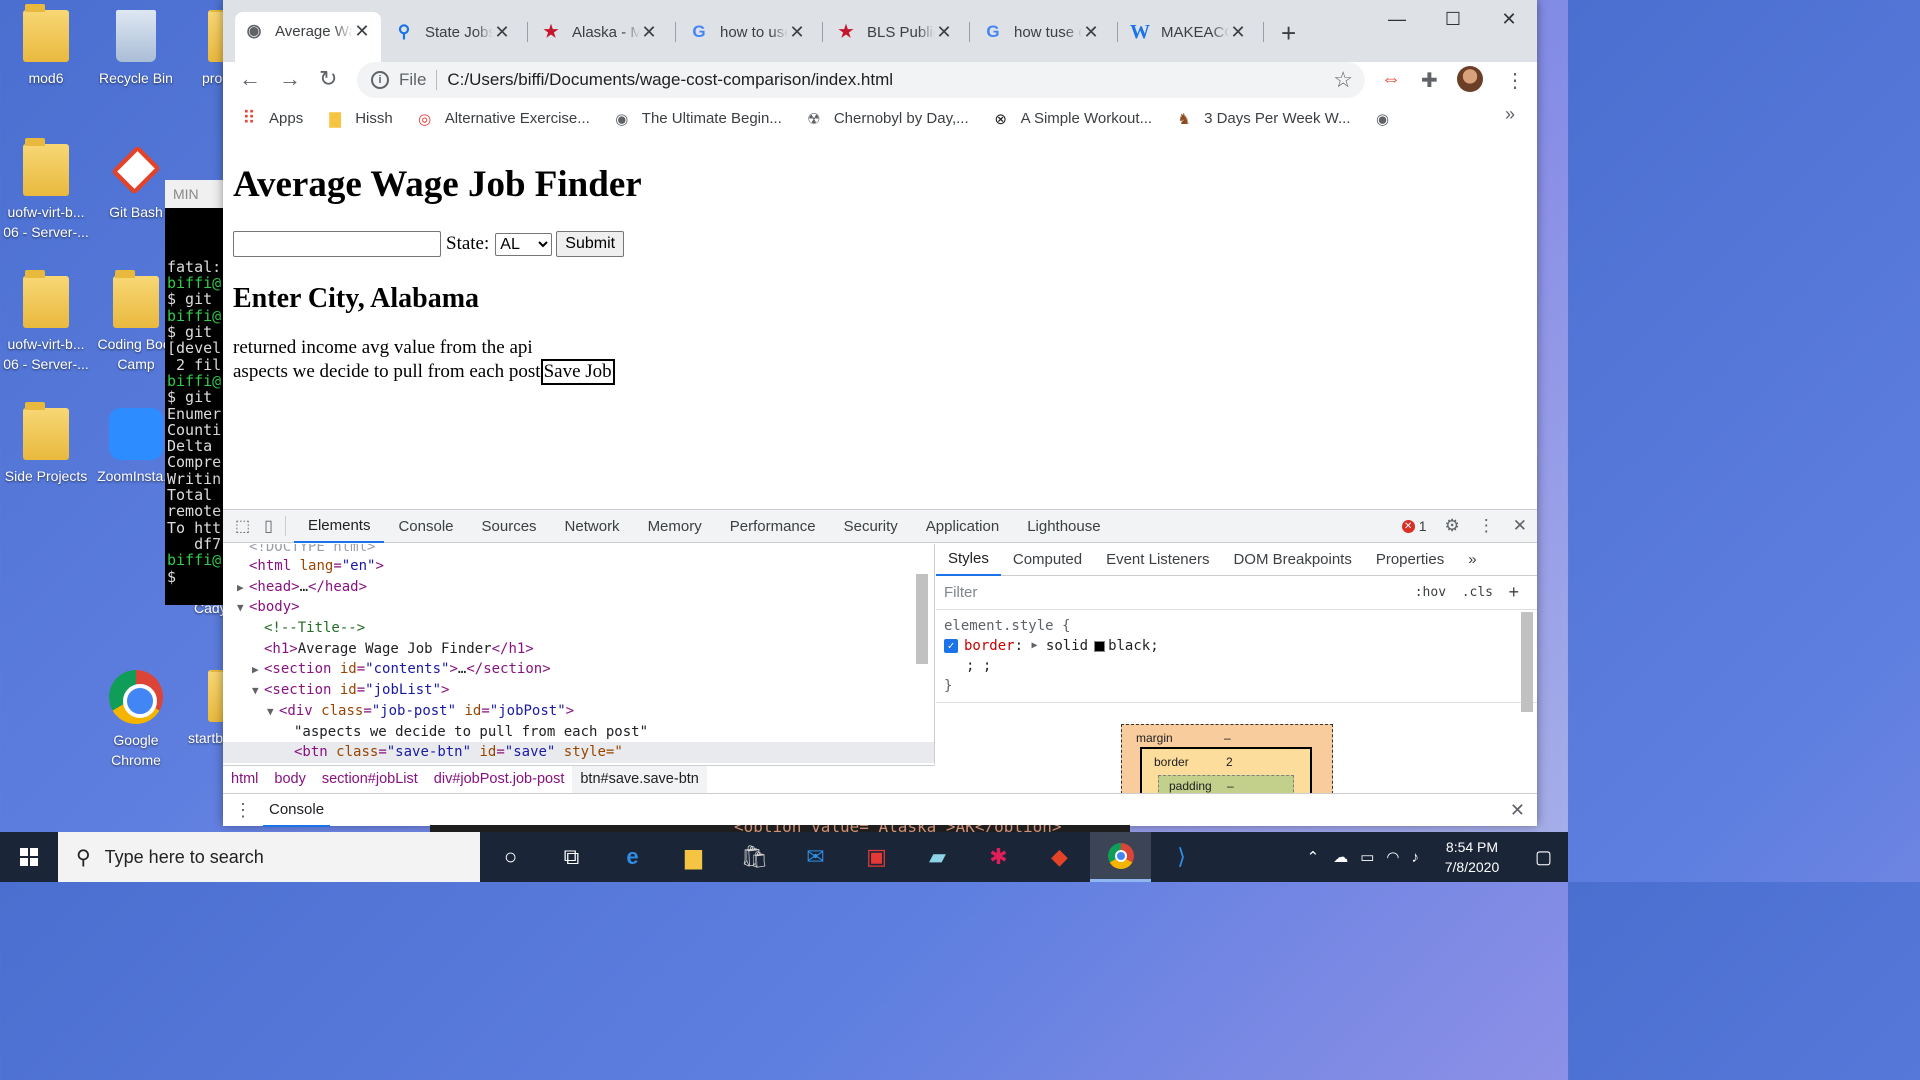 This screenshot has width=1920, height=1080. Describe the element at coordinates (1100, 646) in the screenshot. I see `color-swatch` at that location.